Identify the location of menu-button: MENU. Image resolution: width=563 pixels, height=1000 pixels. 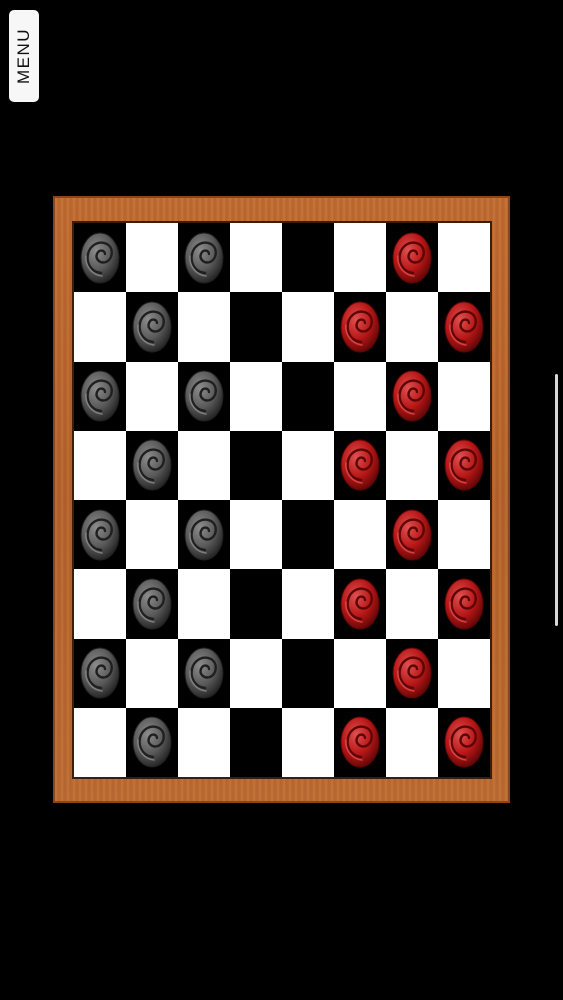
(24, 56).